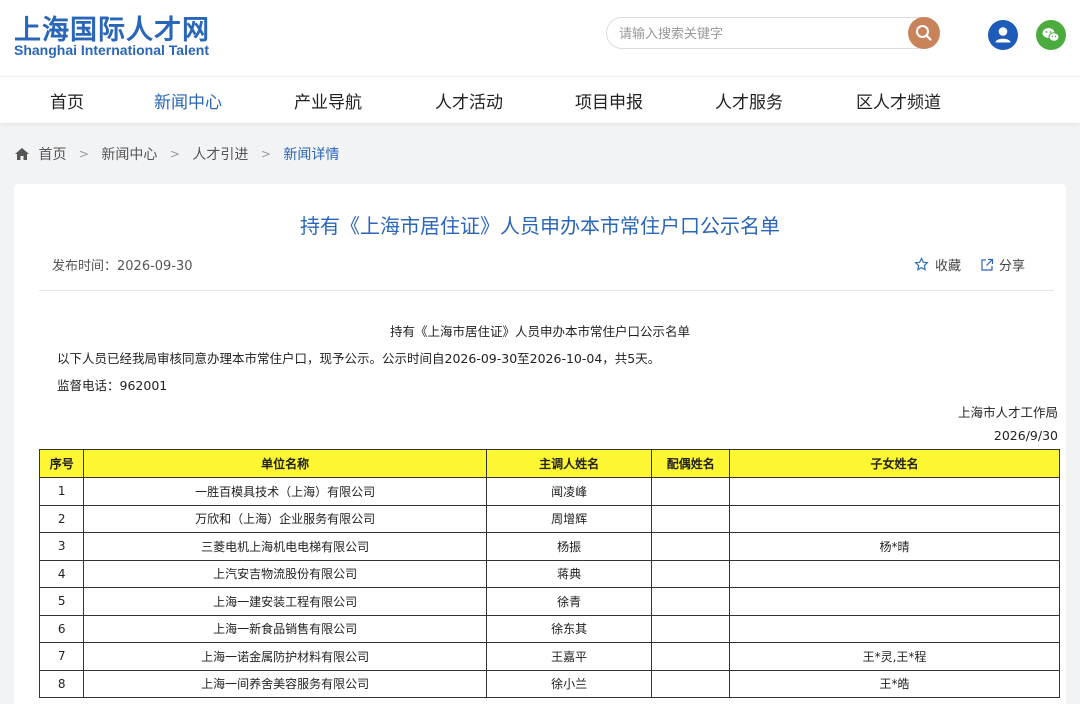 Image resolution: width=1080 pixels, height=704 pixels. Describe the element at coordinates (569, 601) in the screenshot. I see `cell-main: 徐青` at that location.